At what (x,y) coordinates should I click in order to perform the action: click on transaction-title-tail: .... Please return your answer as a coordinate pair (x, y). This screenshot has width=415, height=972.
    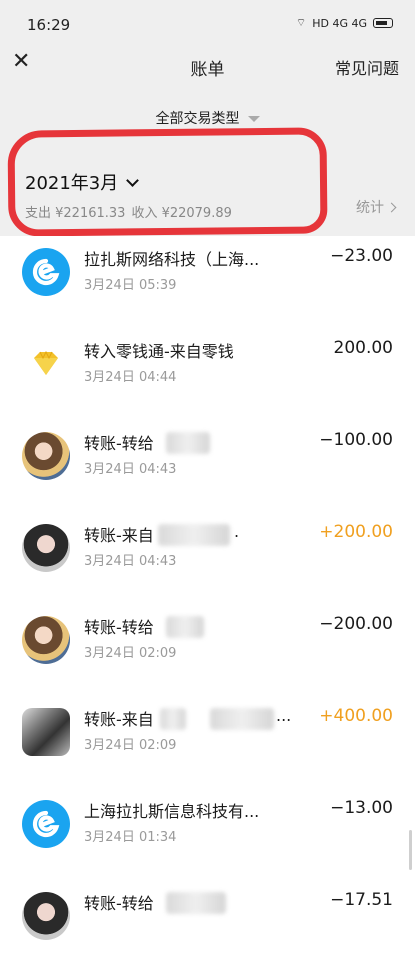
    Looking at the image, I should click on (284, 715).